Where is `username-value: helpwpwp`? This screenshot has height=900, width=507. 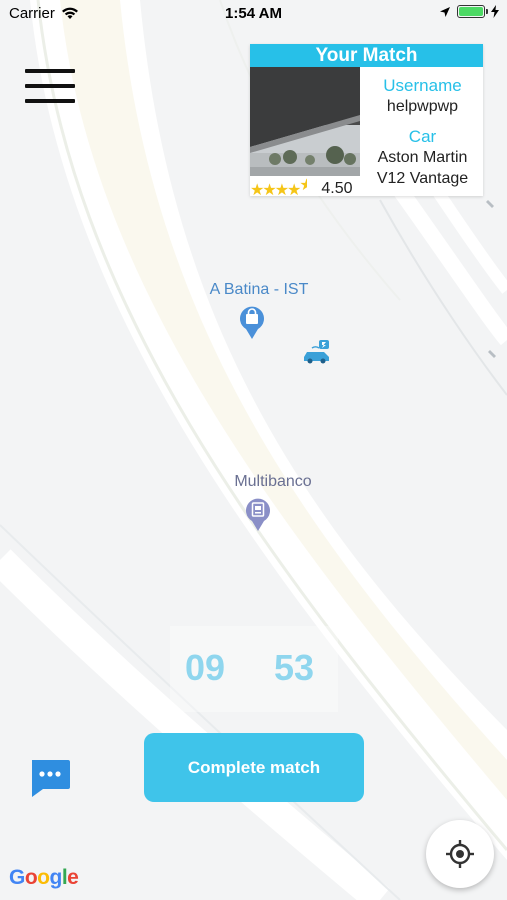
username-value: helpwpwp is located at coordinates (422, 106).